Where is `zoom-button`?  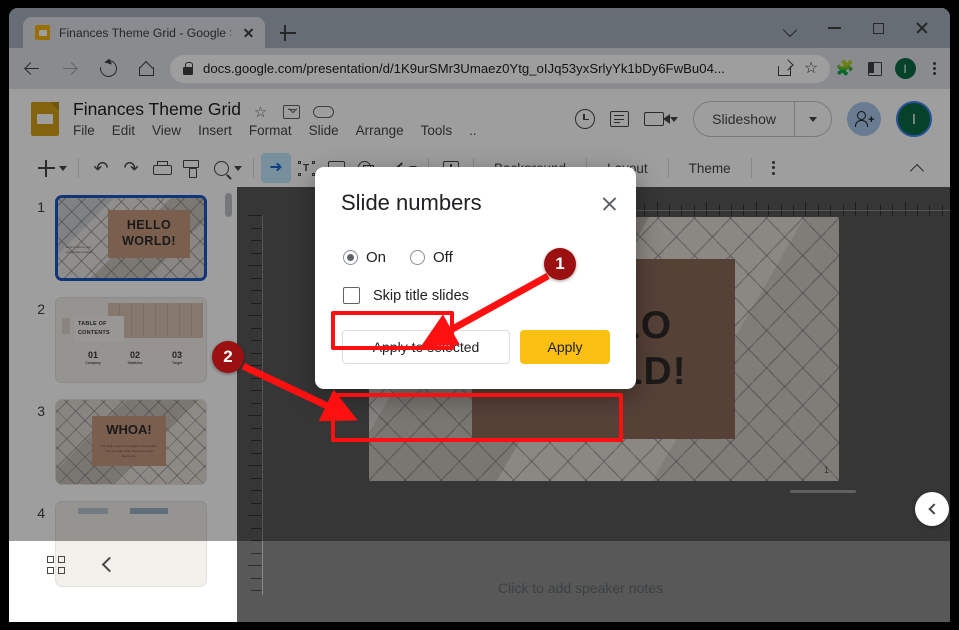 zoom-button is located at coordinates (221, 168).